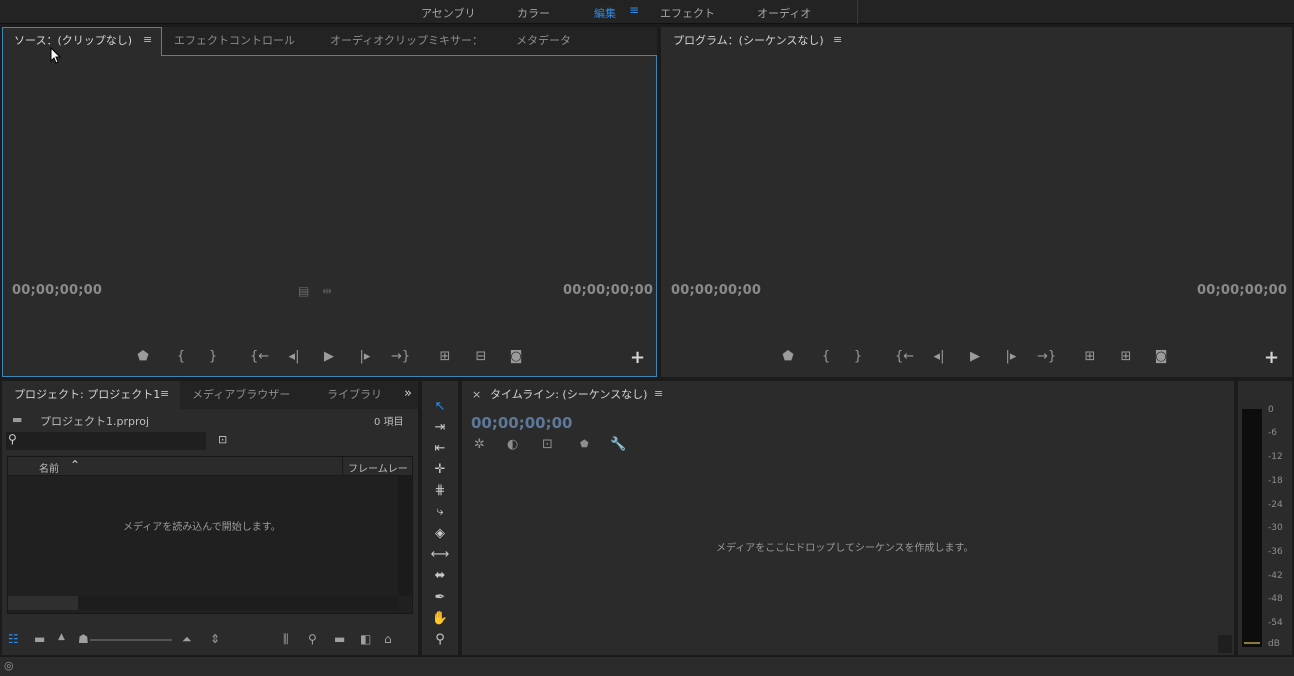 The height and width of the screenshot is (676, 1294). What do you see at coordinates (445, 357) in the screenshot?
I see `insert-icon: ⊞` at bounding box center [445, 357].